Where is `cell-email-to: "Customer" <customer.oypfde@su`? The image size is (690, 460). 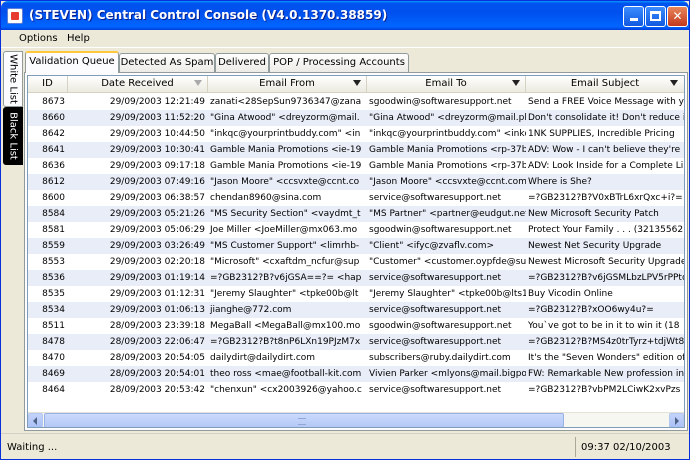 cell-email-to: "Customer" <customer.oypfde@su is located at coordinates (447, 262).